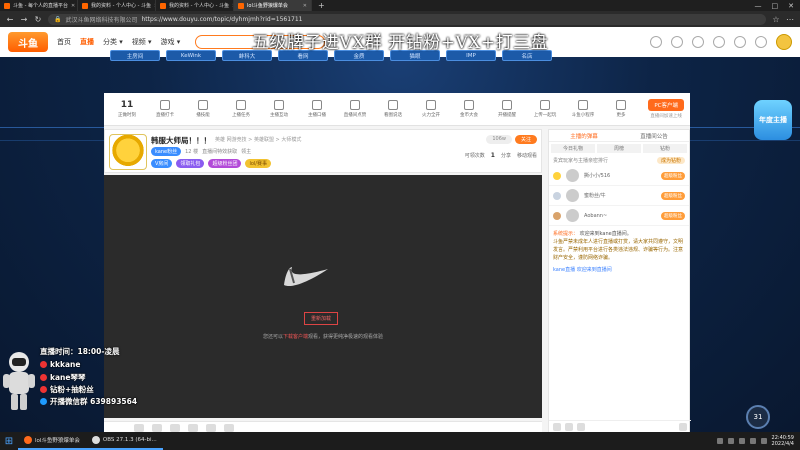 This screenshot has height=450, width=800. I want to click on toolbar-item: 火力全开, so click(431, 109).